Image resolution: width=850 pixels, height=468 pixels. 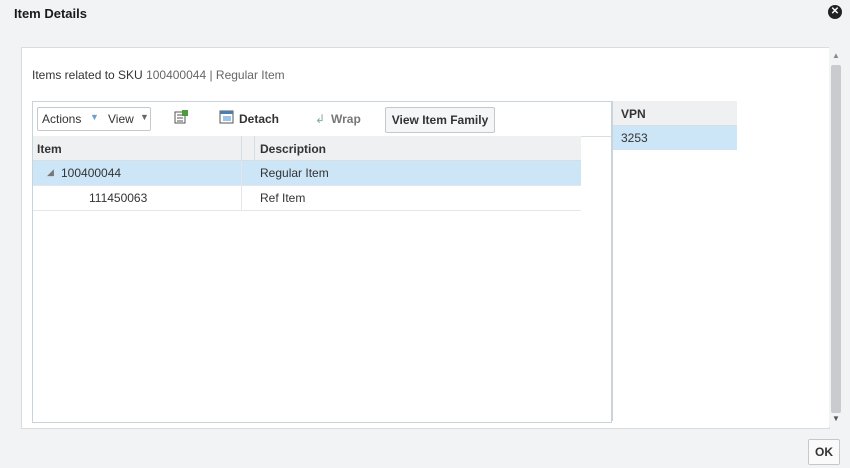 I want to click on scroll-down-icon: ▼, so click(x=836, y=418).